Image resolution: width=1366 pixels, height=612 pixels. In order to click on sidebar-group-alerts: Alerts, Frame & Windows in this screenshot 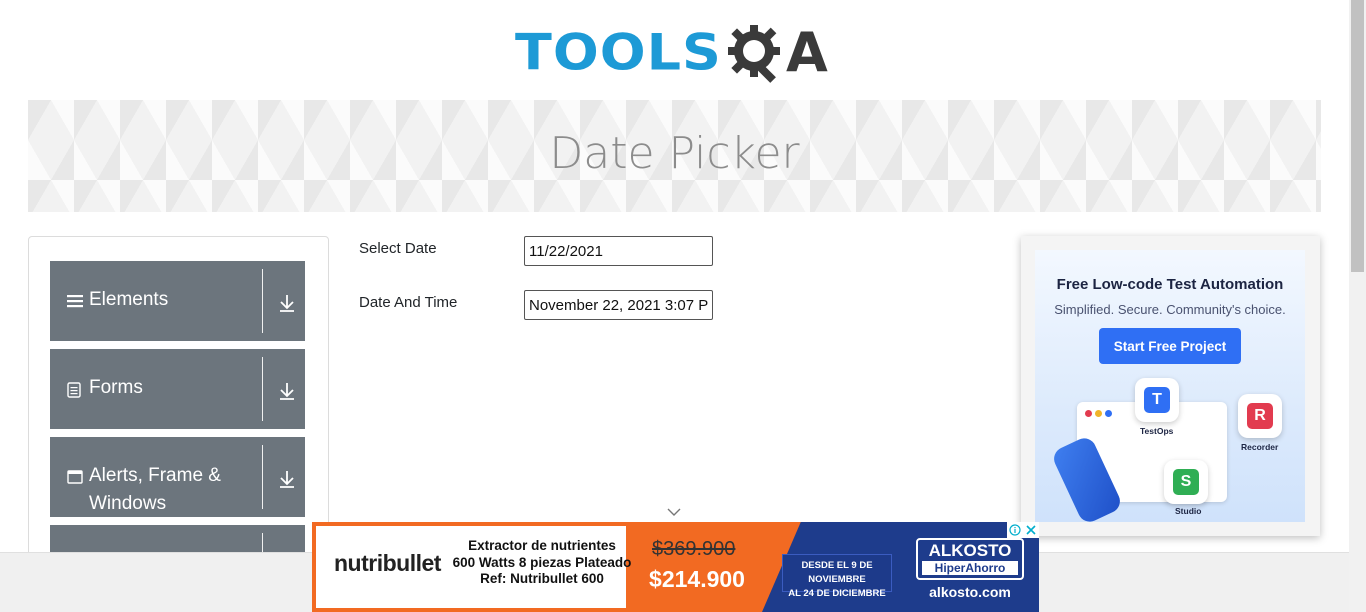, I will do `click(177, 477)`.